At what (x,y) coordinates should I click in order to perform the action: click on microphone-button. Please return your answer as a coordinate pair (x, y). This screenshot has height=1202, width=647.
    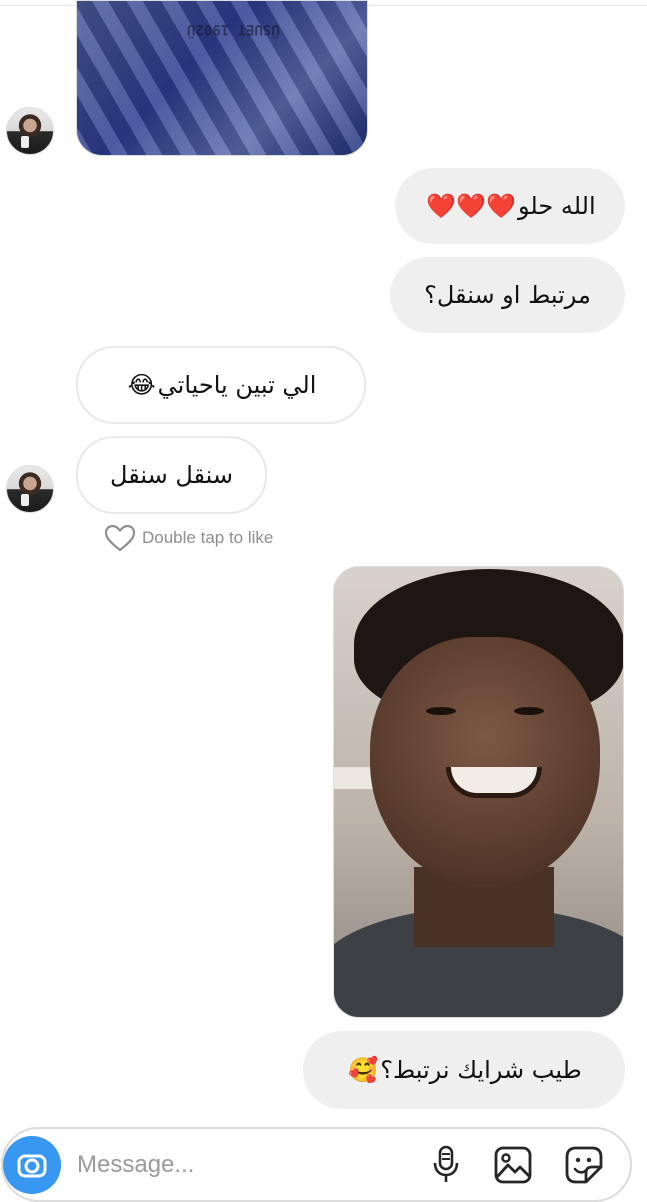
    Looking at the image, I should click on (446, 1165).